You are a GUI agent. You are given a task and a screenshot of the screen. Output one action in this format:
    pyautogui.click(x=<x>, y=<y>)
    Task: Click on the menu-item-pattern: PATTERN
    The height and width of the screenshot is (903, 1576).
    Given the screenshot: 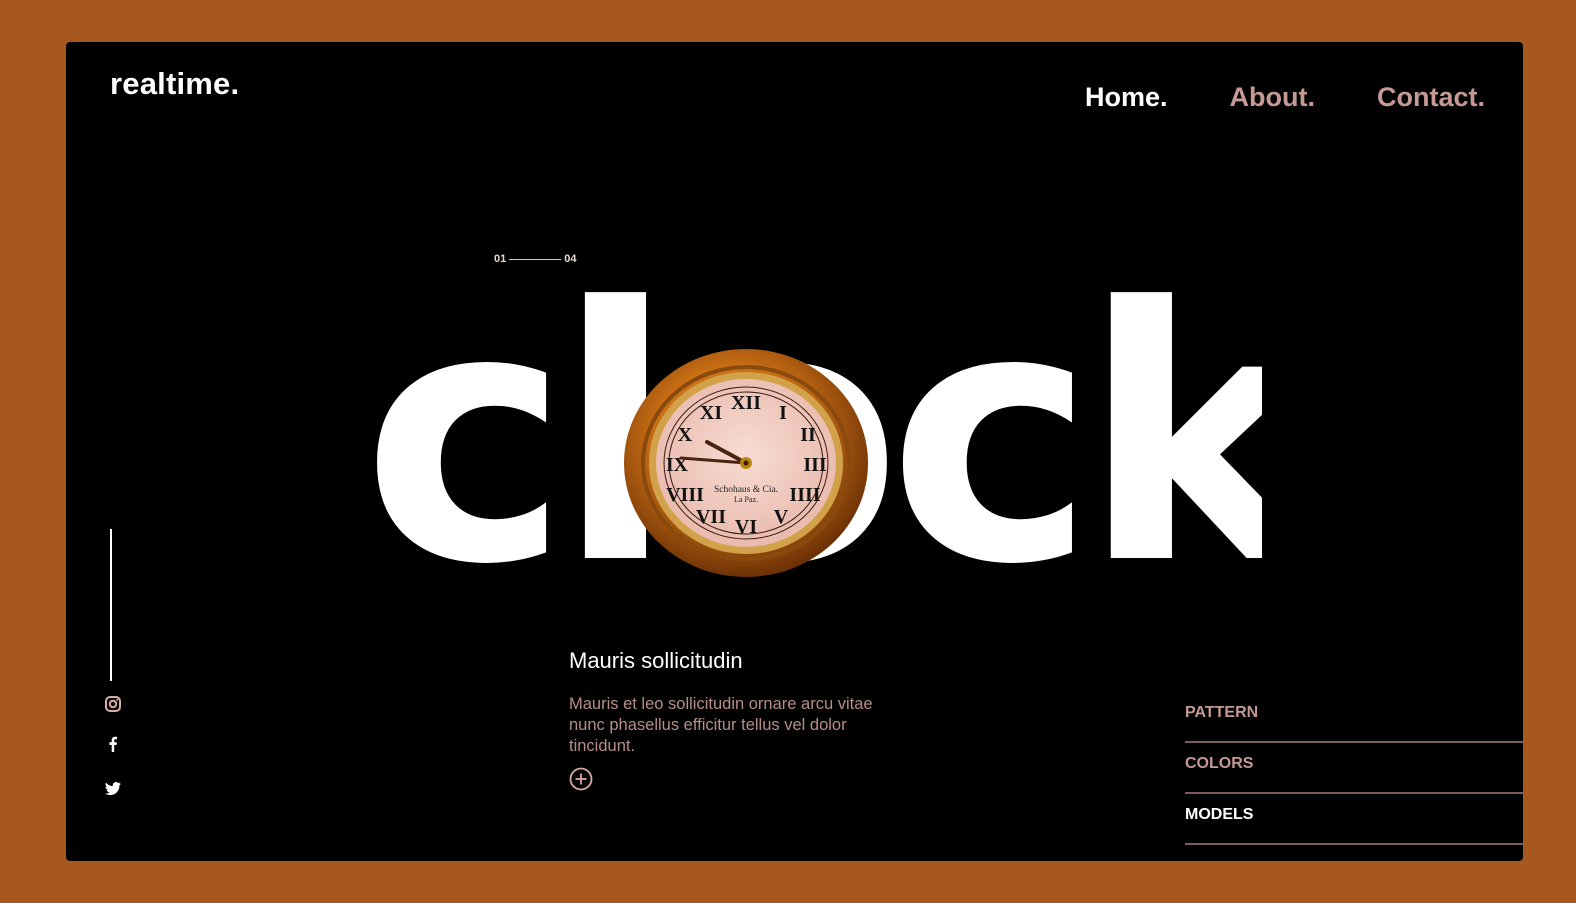 What is the action you would take?
    pyautogui.click(x=1354, y=717)
    